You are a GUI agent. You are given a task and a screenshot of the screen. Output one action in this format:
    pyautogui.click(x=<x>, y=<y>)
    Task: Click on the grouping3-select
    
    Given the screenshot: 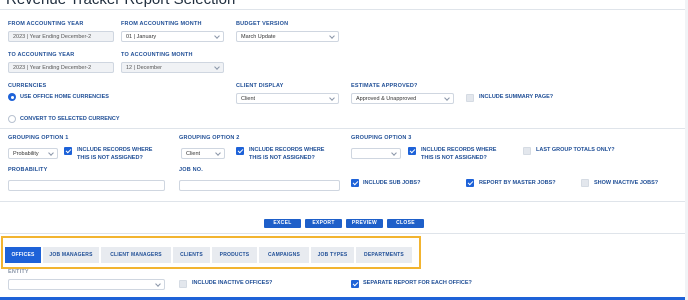 What is the action you would take?
    pyautogui.click(x=376, y=153)
    